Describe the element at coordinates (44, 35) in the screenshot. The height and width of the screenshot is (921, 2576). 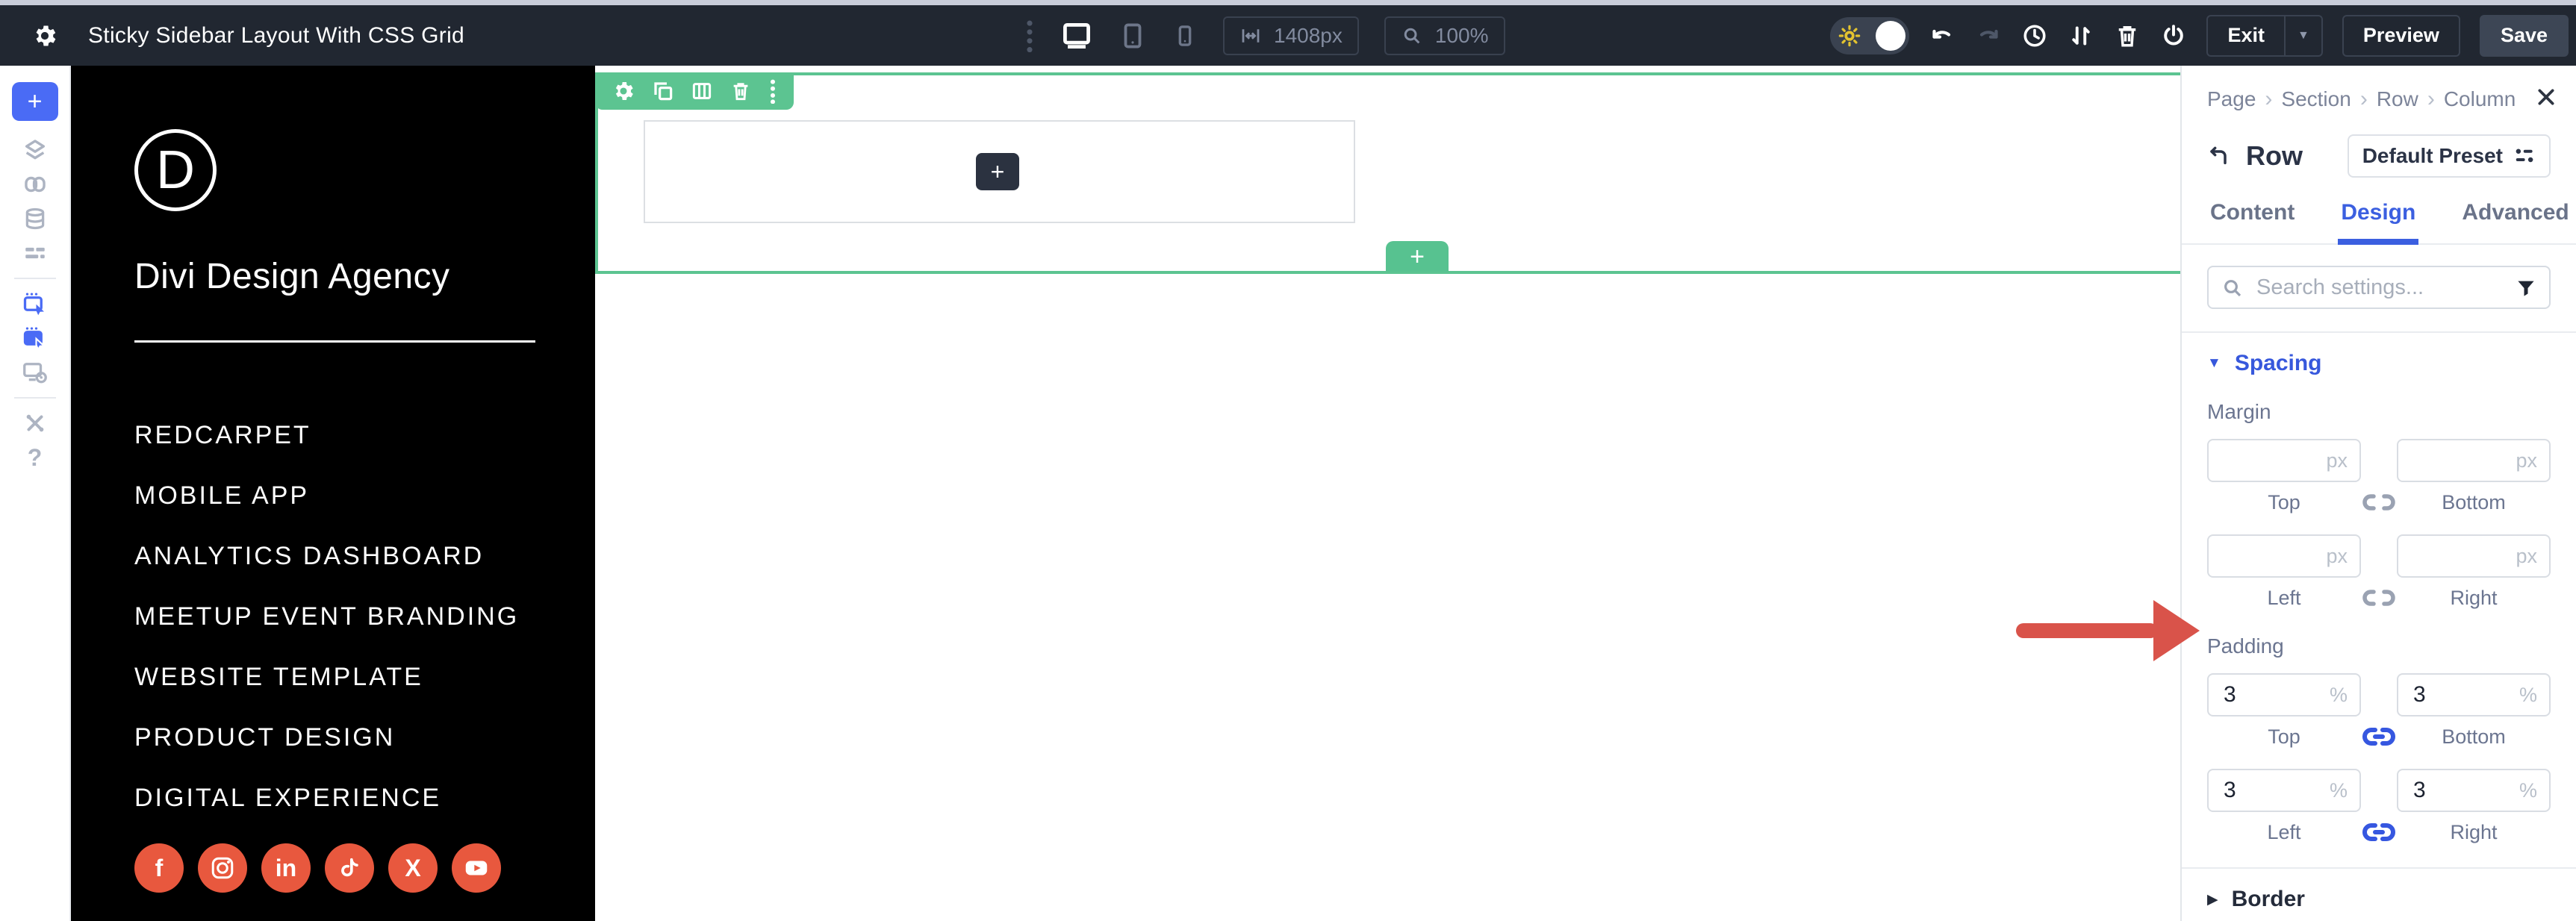
I see `page-settings-gear-icon` at that location.